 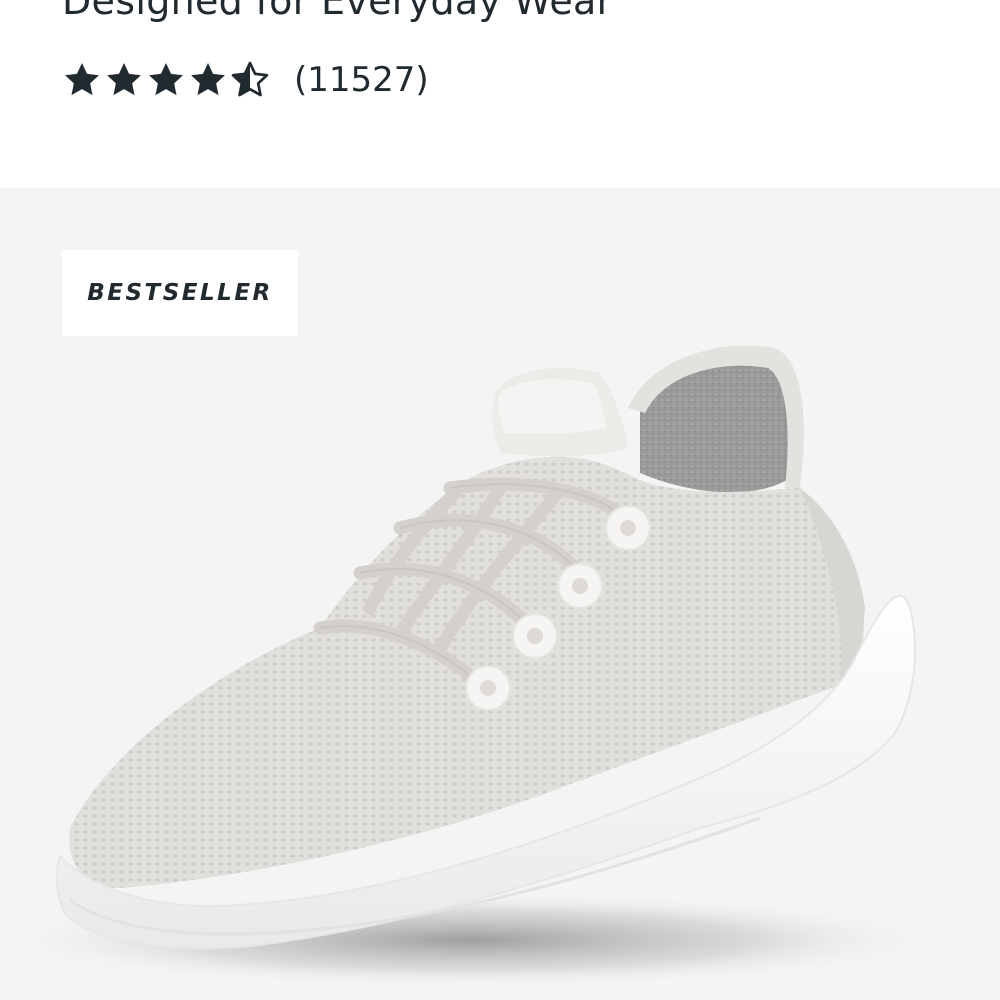 I want to click on product-rating: (11527), so click(x=245, y=80).